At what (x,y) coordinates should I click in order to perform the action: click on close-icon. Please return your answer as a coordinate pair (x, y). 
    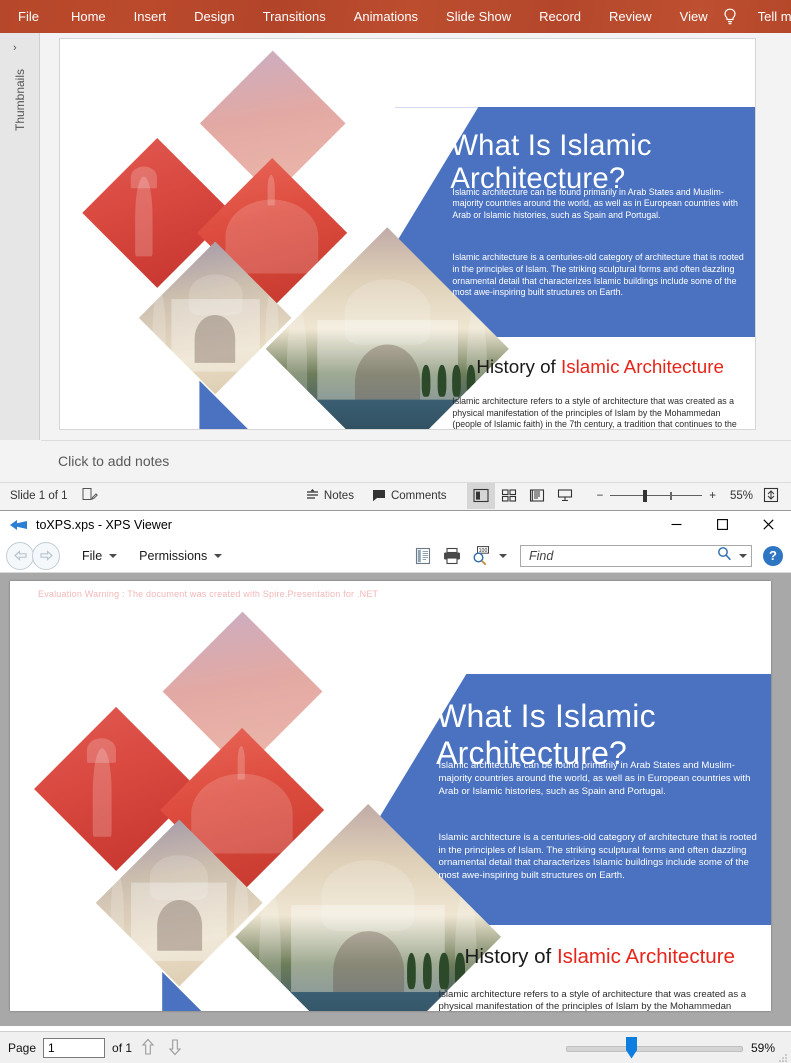
    Looking at the image, I should click on (768, 525).